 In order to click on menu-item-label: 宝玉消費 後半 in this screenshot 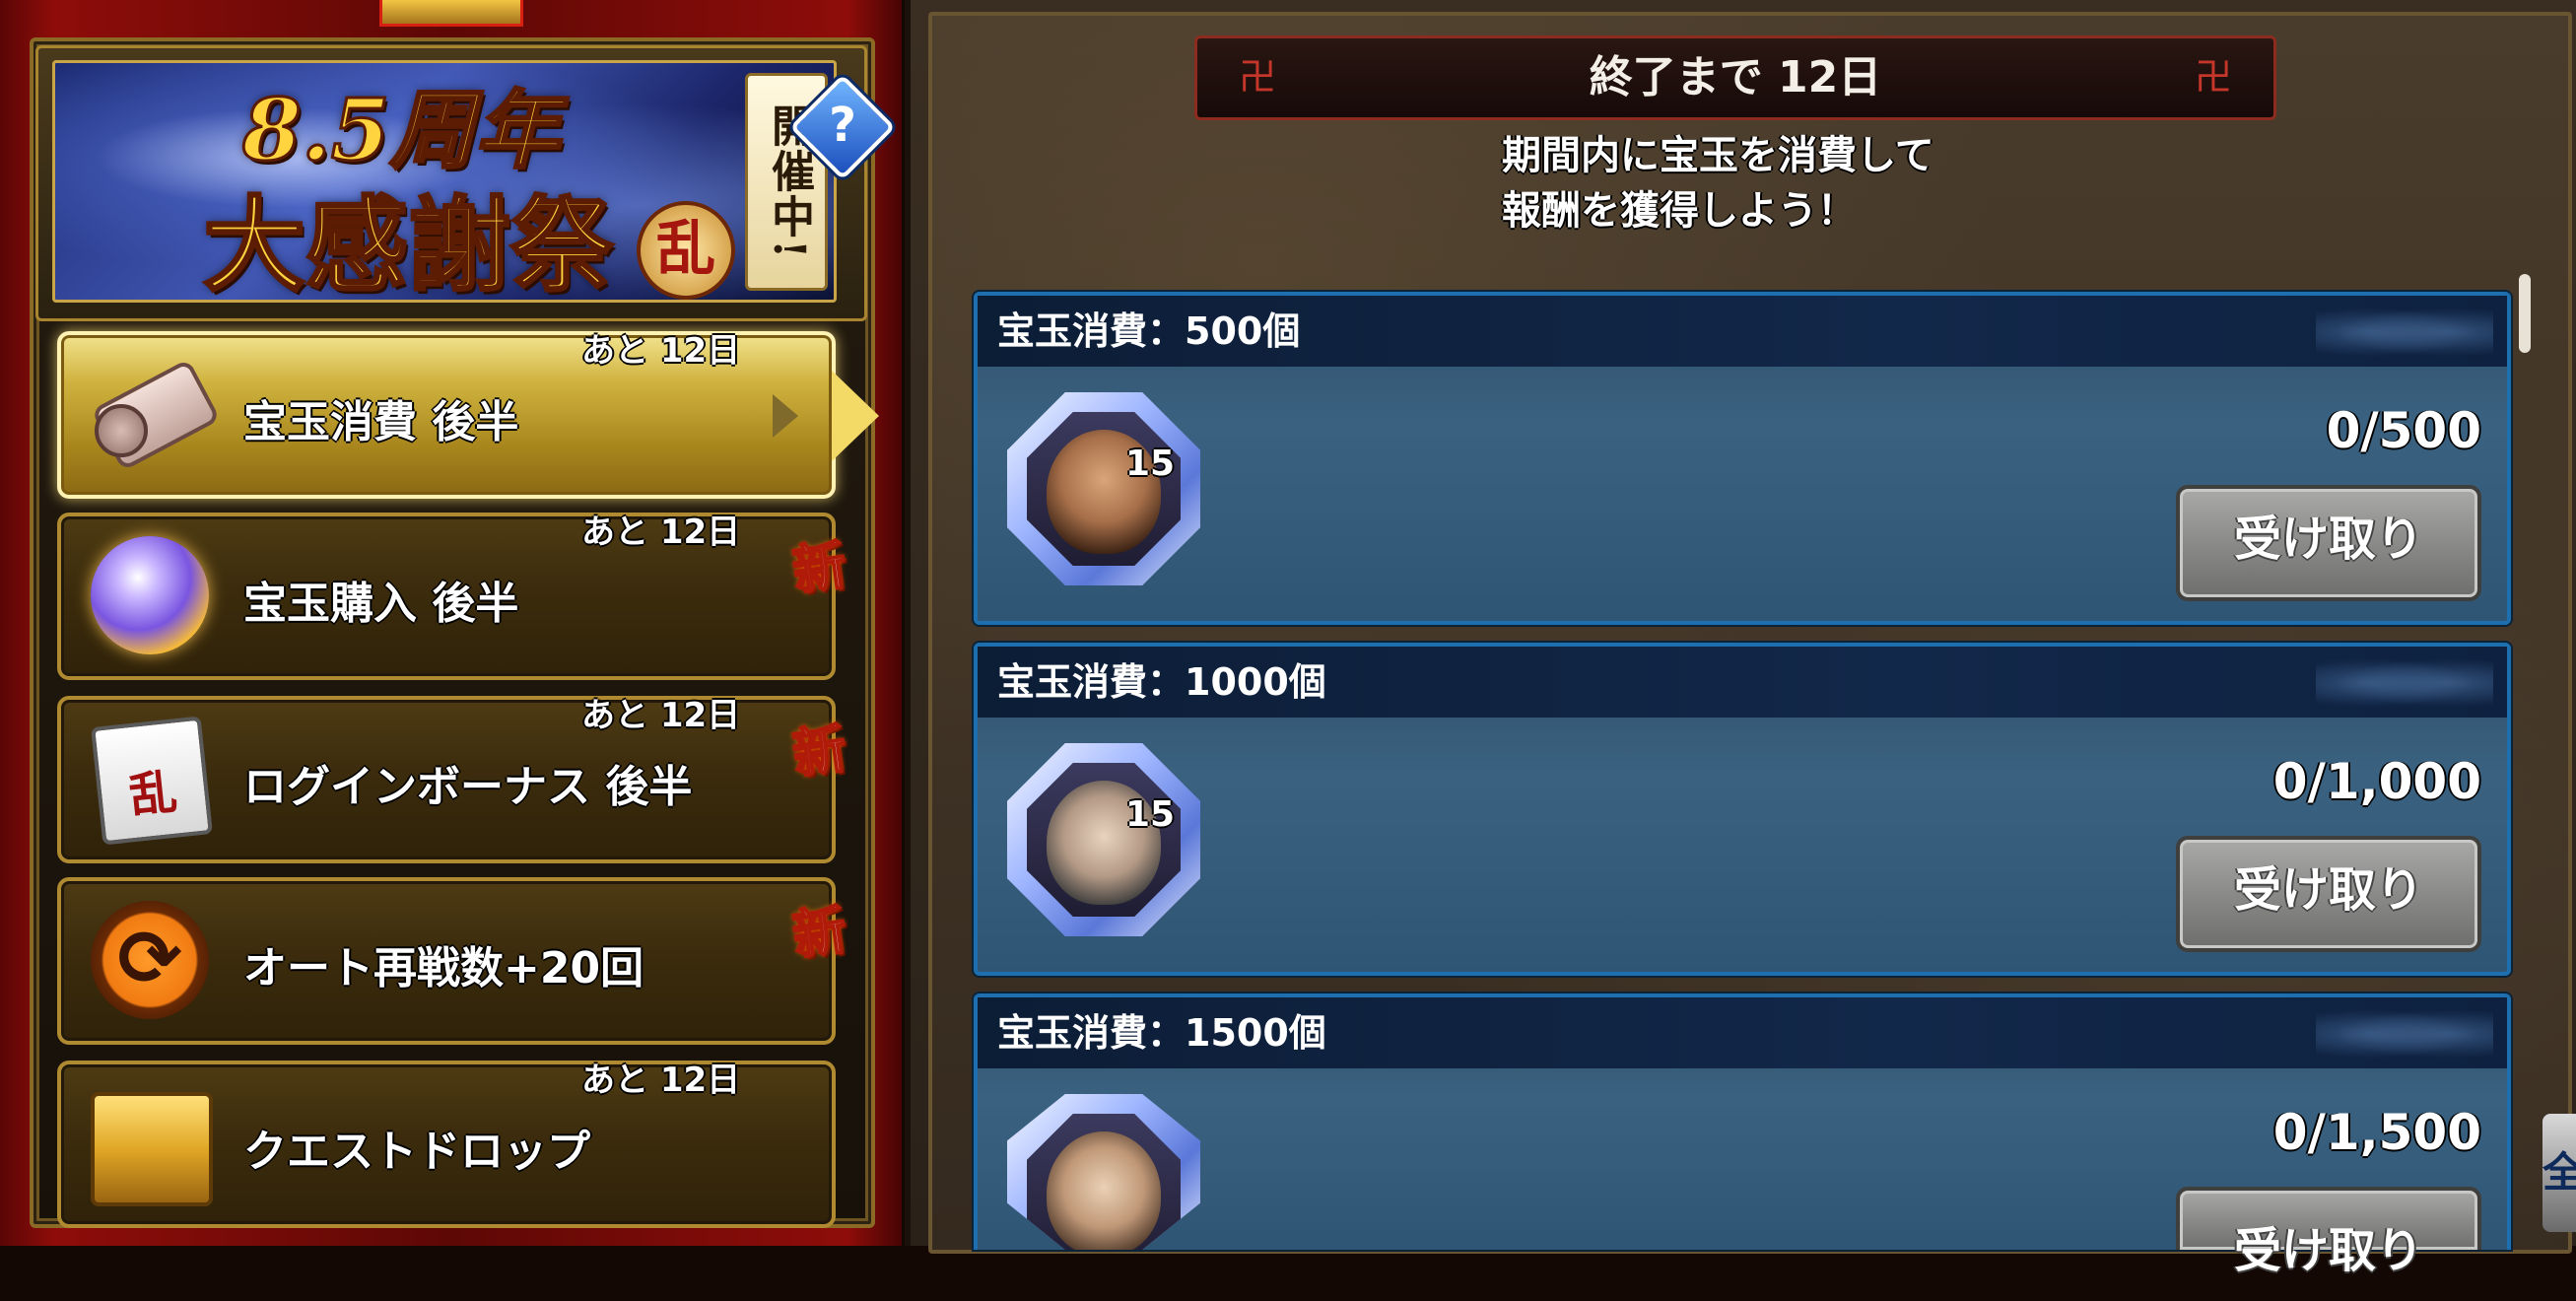, I will do `click(381, 422)`.